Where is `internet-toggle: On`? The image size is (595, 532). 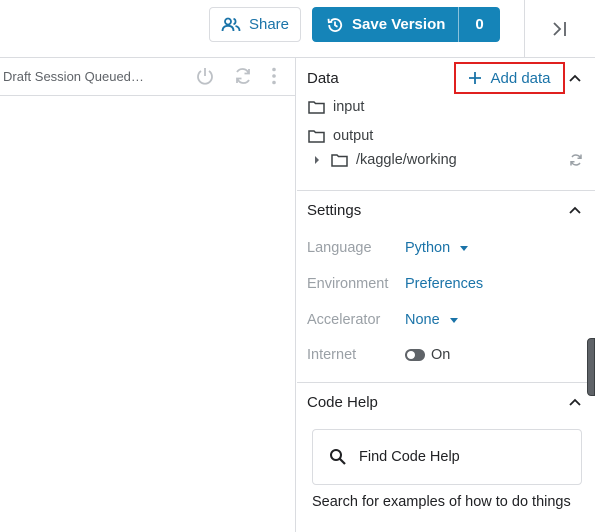 internet-toggle: On is located at coordinates (427, 355).